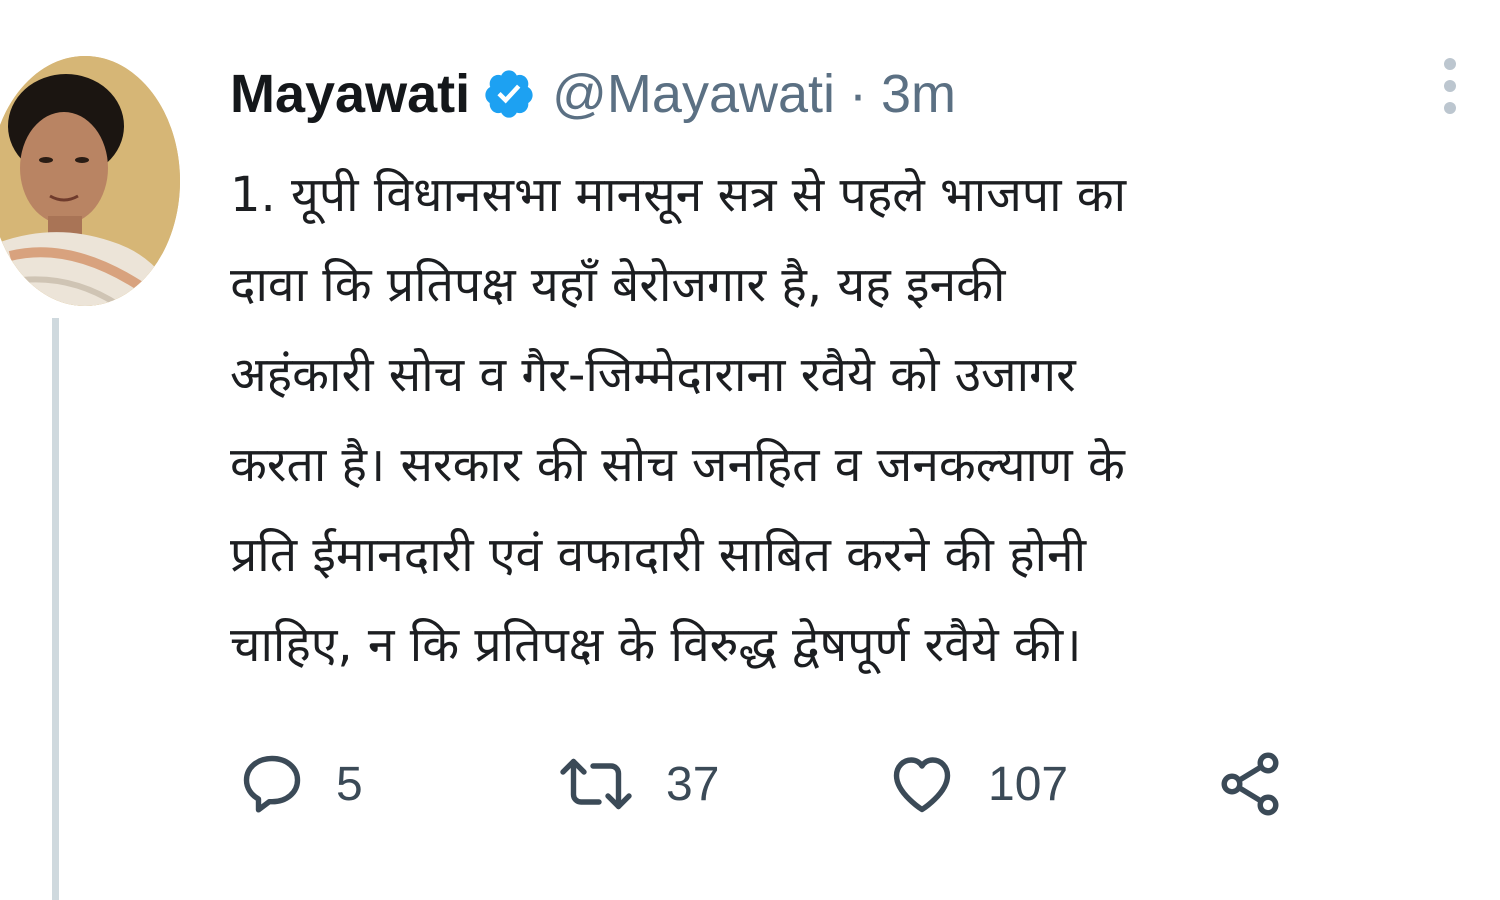  What do you see at coordinates (349, 784) in the screenshot?
I see `reply-count: 5` at bounding box center [349, 784].